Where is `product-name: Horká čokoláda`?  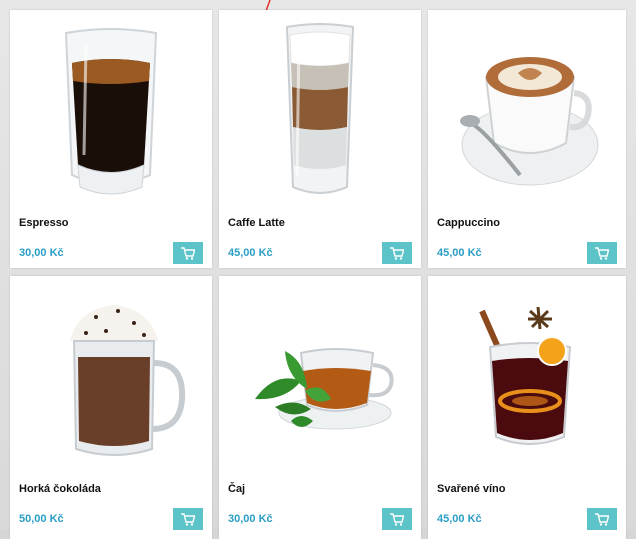
product-name: Horká čokoláda is located at coordinates (60, 489).